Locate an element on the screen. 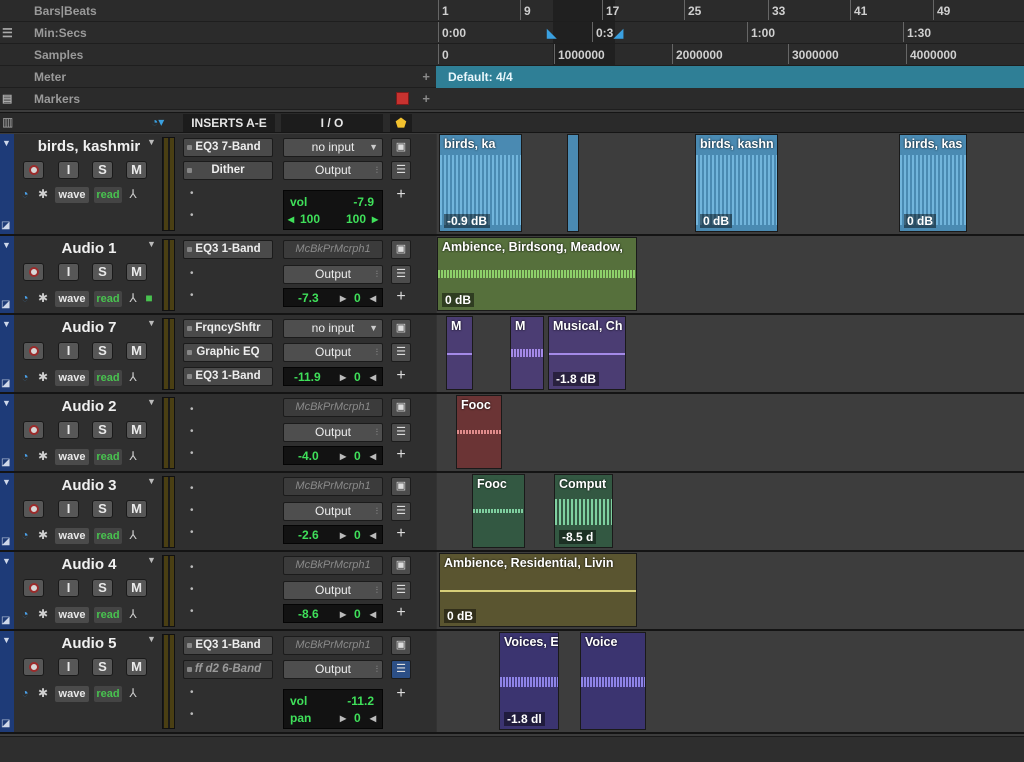 Image resolution: width=1024 pixels, height=762 pixels. track-name: Audio 1 is located at coordinates (89, 249).